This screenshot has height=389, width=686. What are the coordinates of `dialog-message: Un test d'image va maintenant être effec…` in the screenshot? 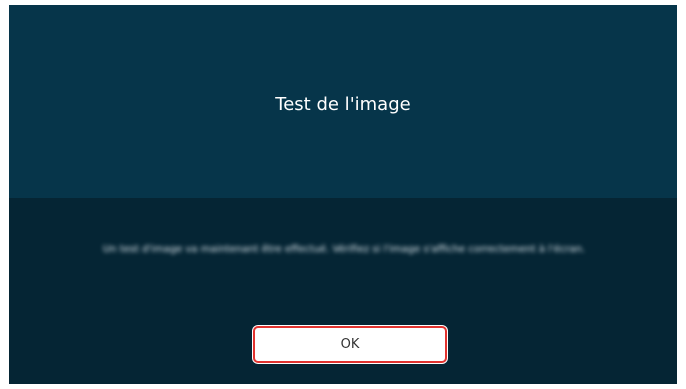 It's located at (344, 249).